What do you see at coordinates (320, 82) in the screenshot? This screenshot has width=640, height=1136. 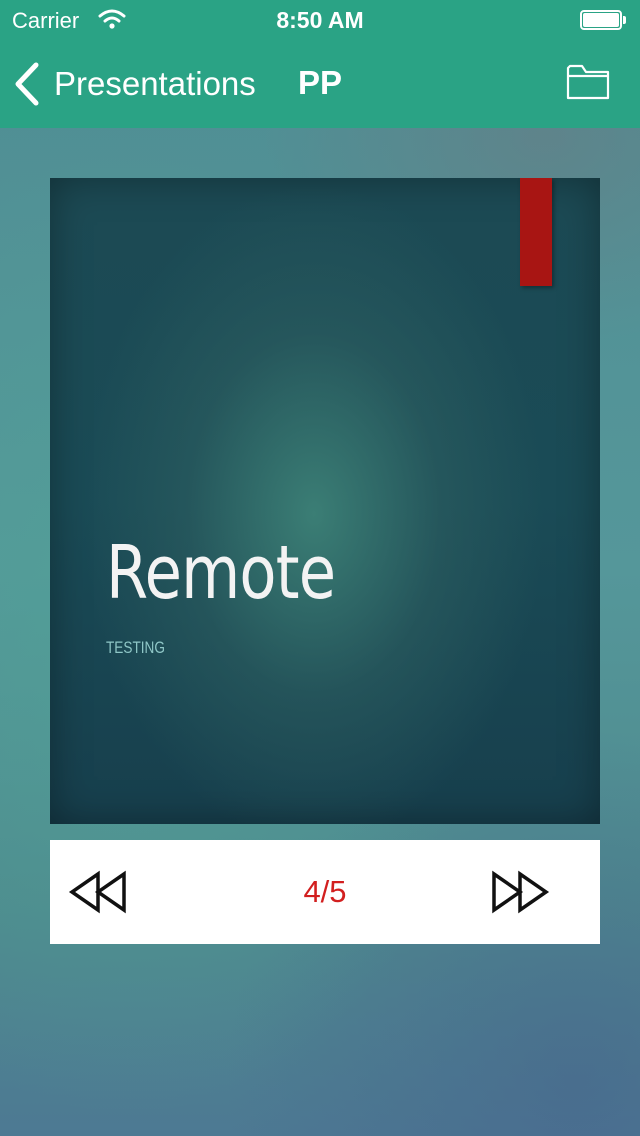 I see `page-title: PP` at bounding box center [320, 82].